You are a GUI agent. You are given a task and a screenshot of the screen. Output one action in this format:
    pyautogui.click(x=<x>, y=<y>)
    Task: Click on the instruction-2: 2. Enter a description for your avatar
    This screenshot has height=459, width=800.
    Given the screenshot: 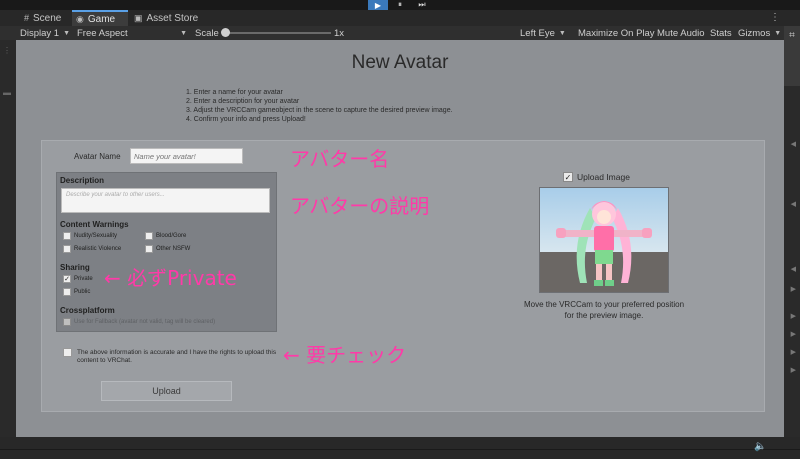 What is the action you would take?
    pyautogui.click(x=243, y=101)
    